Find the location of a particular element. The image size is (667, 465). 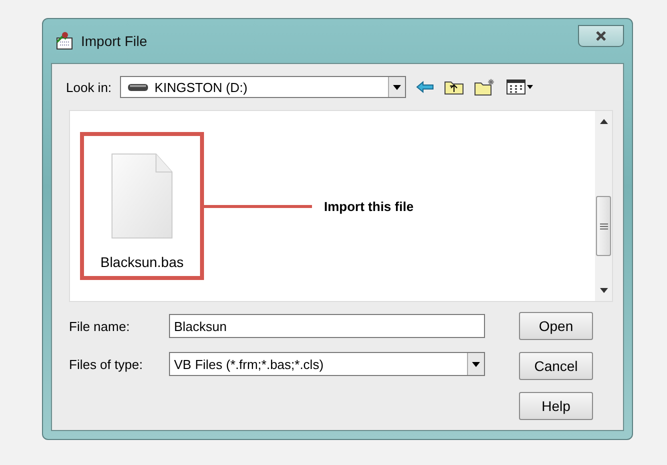

close-button is located at coordinates (601, 36).